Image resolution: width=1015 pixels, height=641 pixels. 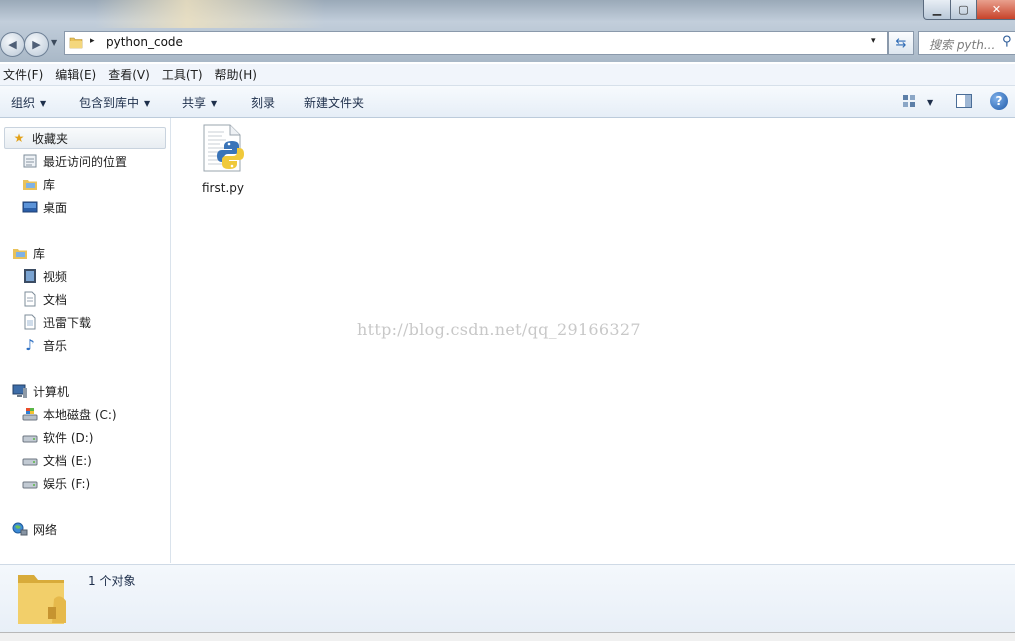 I want to click on nav-favorites-libraries: 库, so click(x=38, y=184).